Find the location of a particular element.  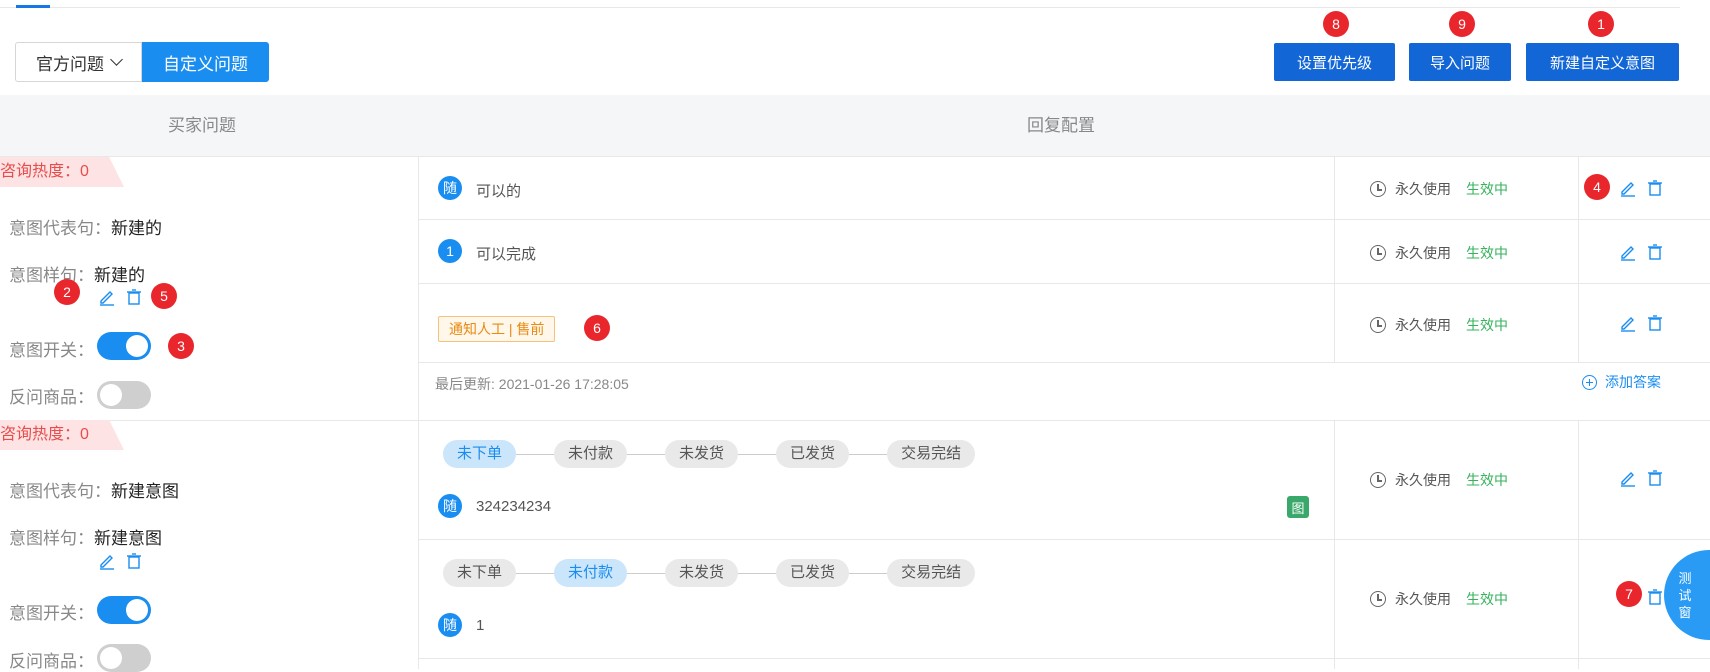

set-priority-button: 设置优先级 is located at coordinates (1334, 62).